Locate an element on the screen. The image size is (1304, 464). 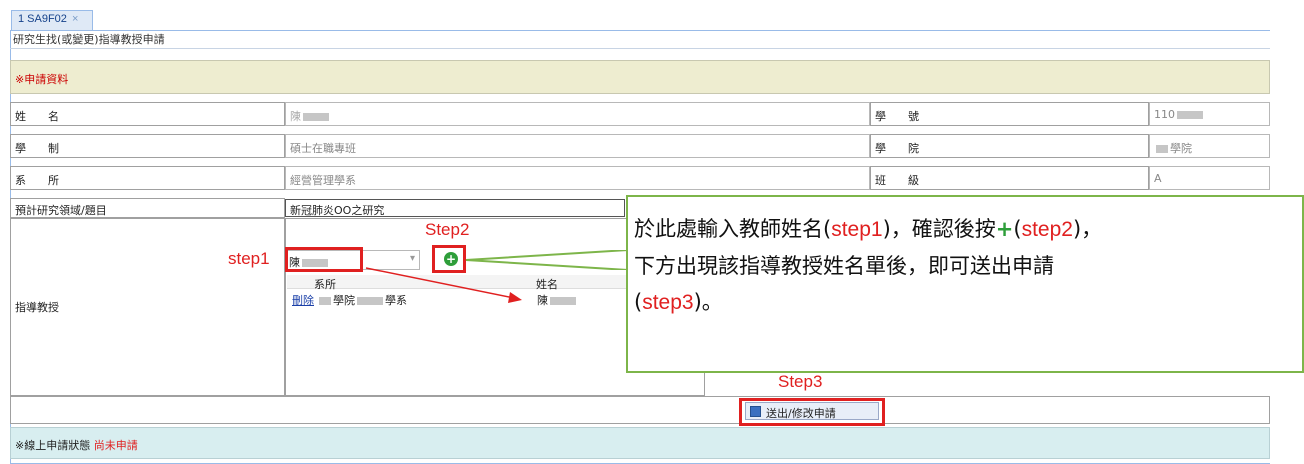
step1-label: step1 is located at coordinates (249, 258).